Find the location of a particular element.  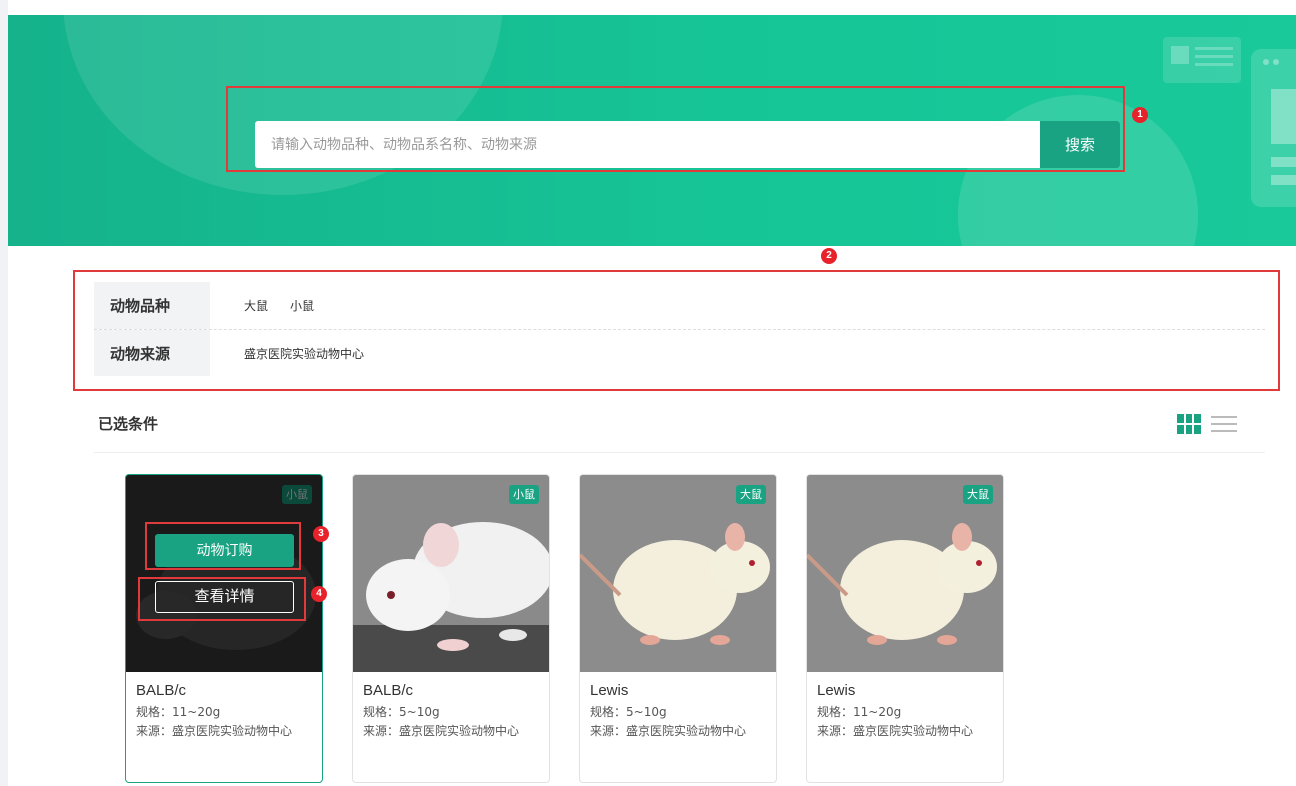

annotation-badge-2: 2 is located at coordinates (829, 256).